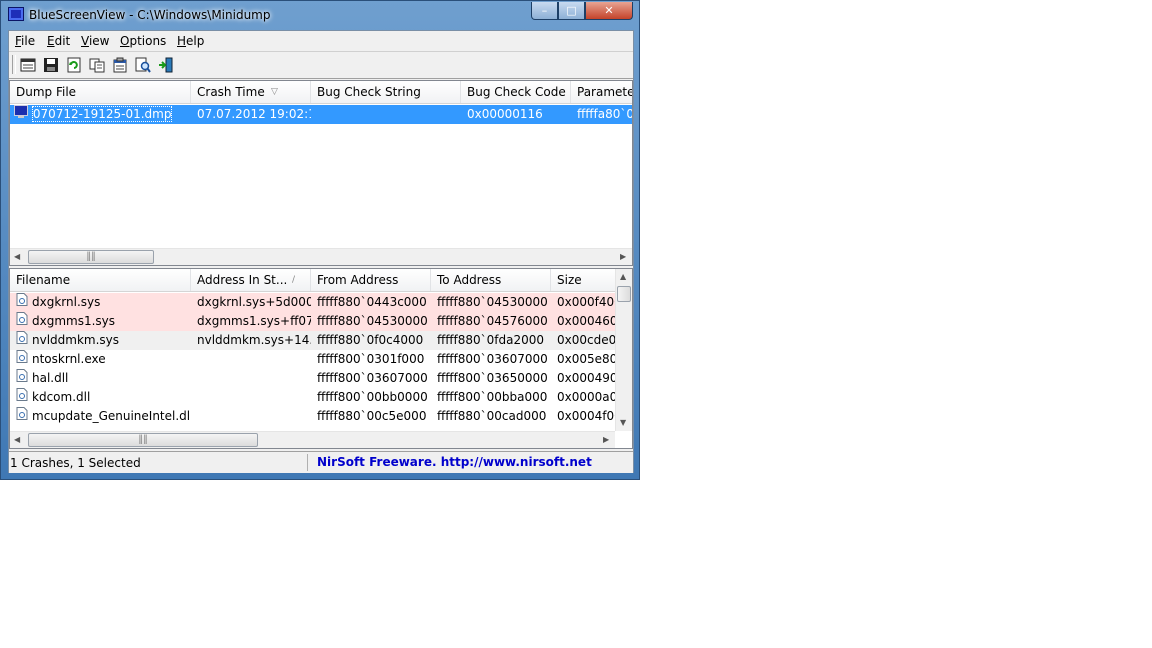 The image size is (1152, 648). I want to click on to-address-cell: fffff880`0fda2000, so click(491, 340).